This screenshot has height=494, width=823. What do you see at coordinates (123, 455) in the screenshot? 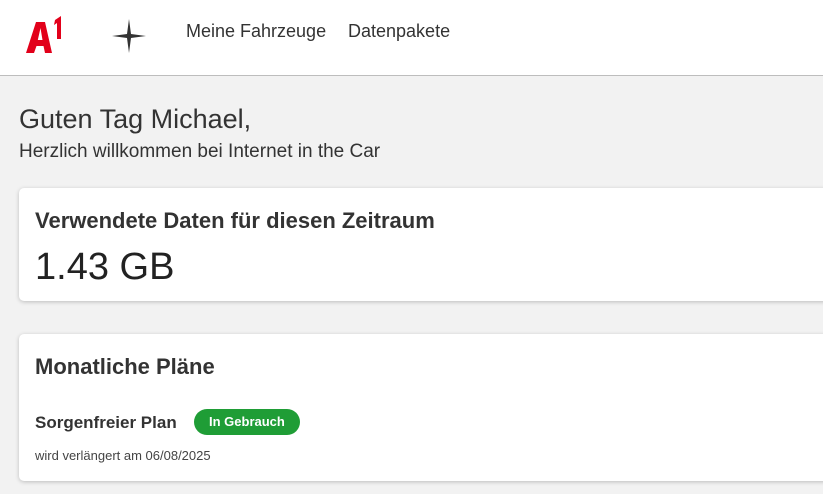
I see `plan-renewal-date: wird verlängert am 06/08/2025` at bounding box center [123, 455].